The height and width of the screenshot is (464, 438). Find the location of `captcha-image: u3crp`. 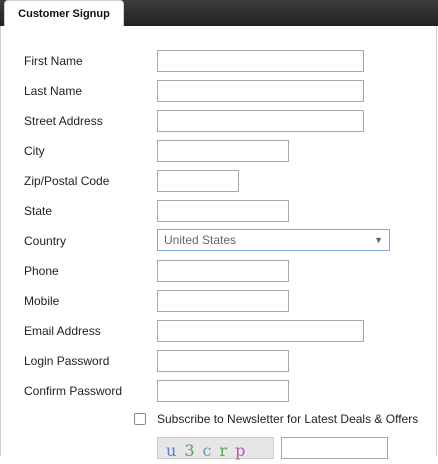

captcha-image: u3crp is located at coordinates (215, 448).